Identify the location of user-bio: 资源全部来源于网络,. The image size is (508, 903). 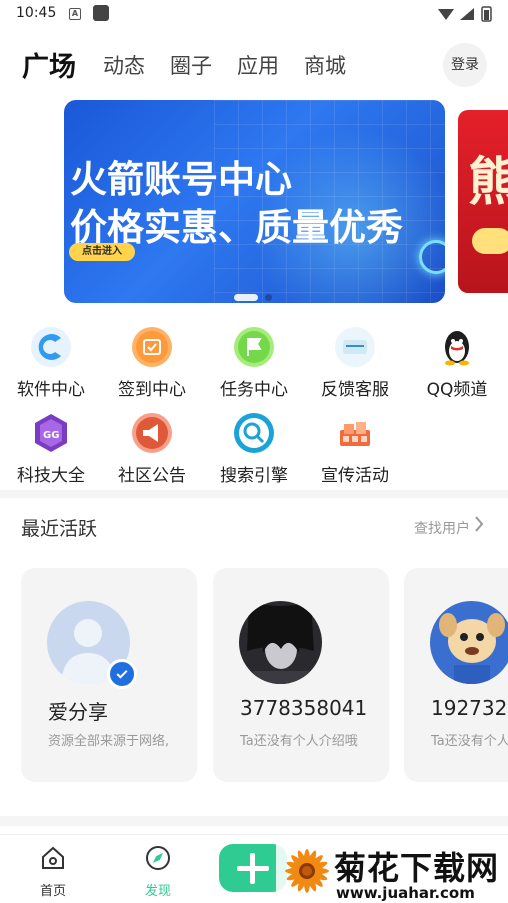
(109, 741).